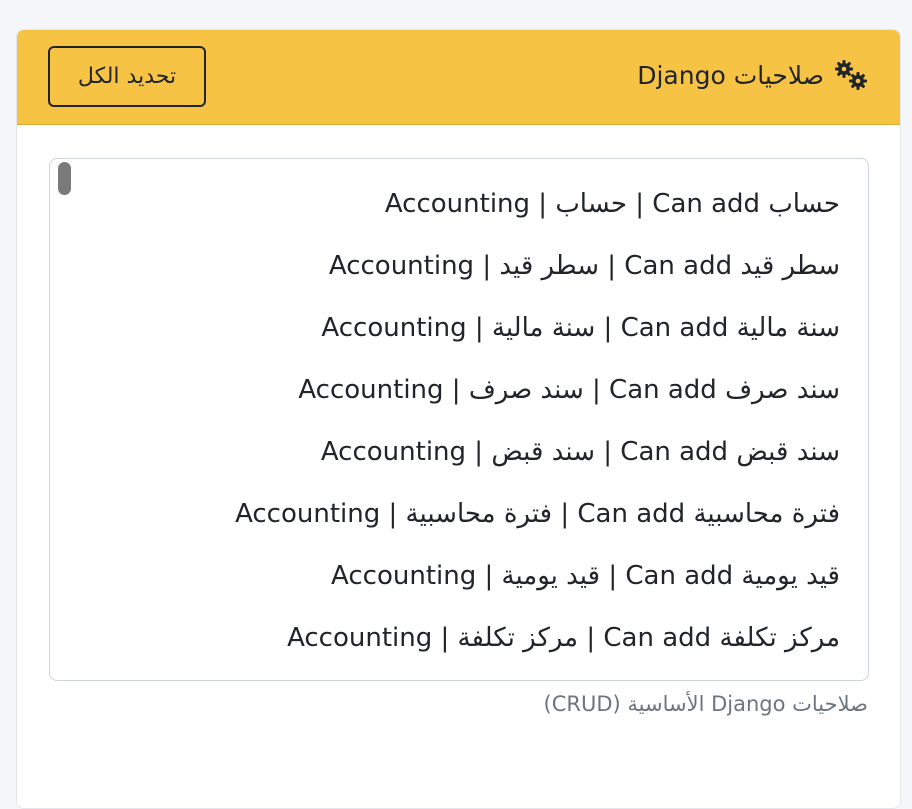 Image resolution: width=912 pixels, height=809 pixels. Describe the element at coordinates (537, 266) in the screenshot. I see `permission-option: Accounting | سطر قيد | Can add سطر قيد` at that location.